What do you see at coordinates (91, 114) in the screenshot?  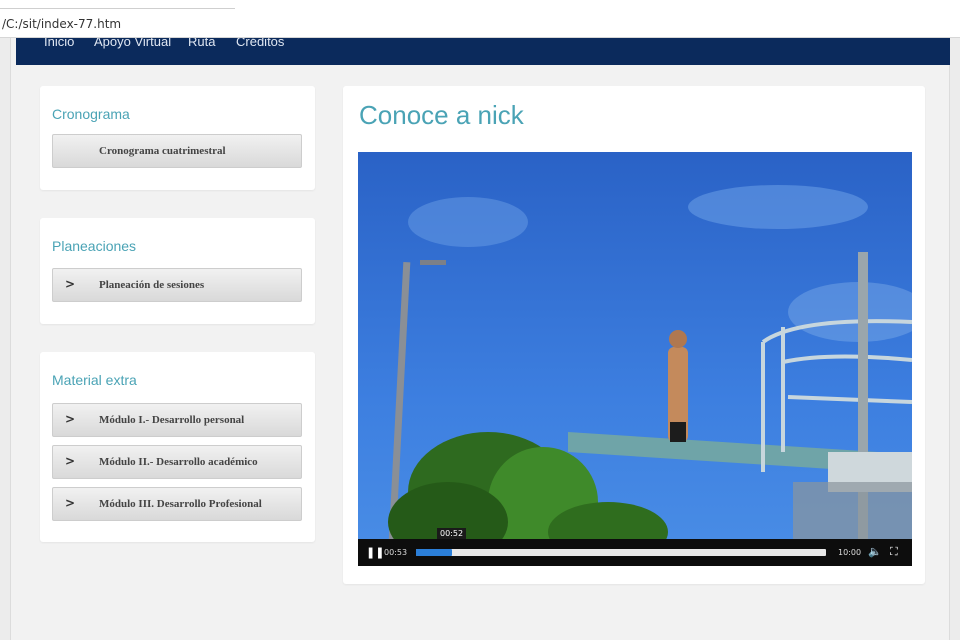 I see `cronograma-title: Cronograma` at bounding box center [91, 114].